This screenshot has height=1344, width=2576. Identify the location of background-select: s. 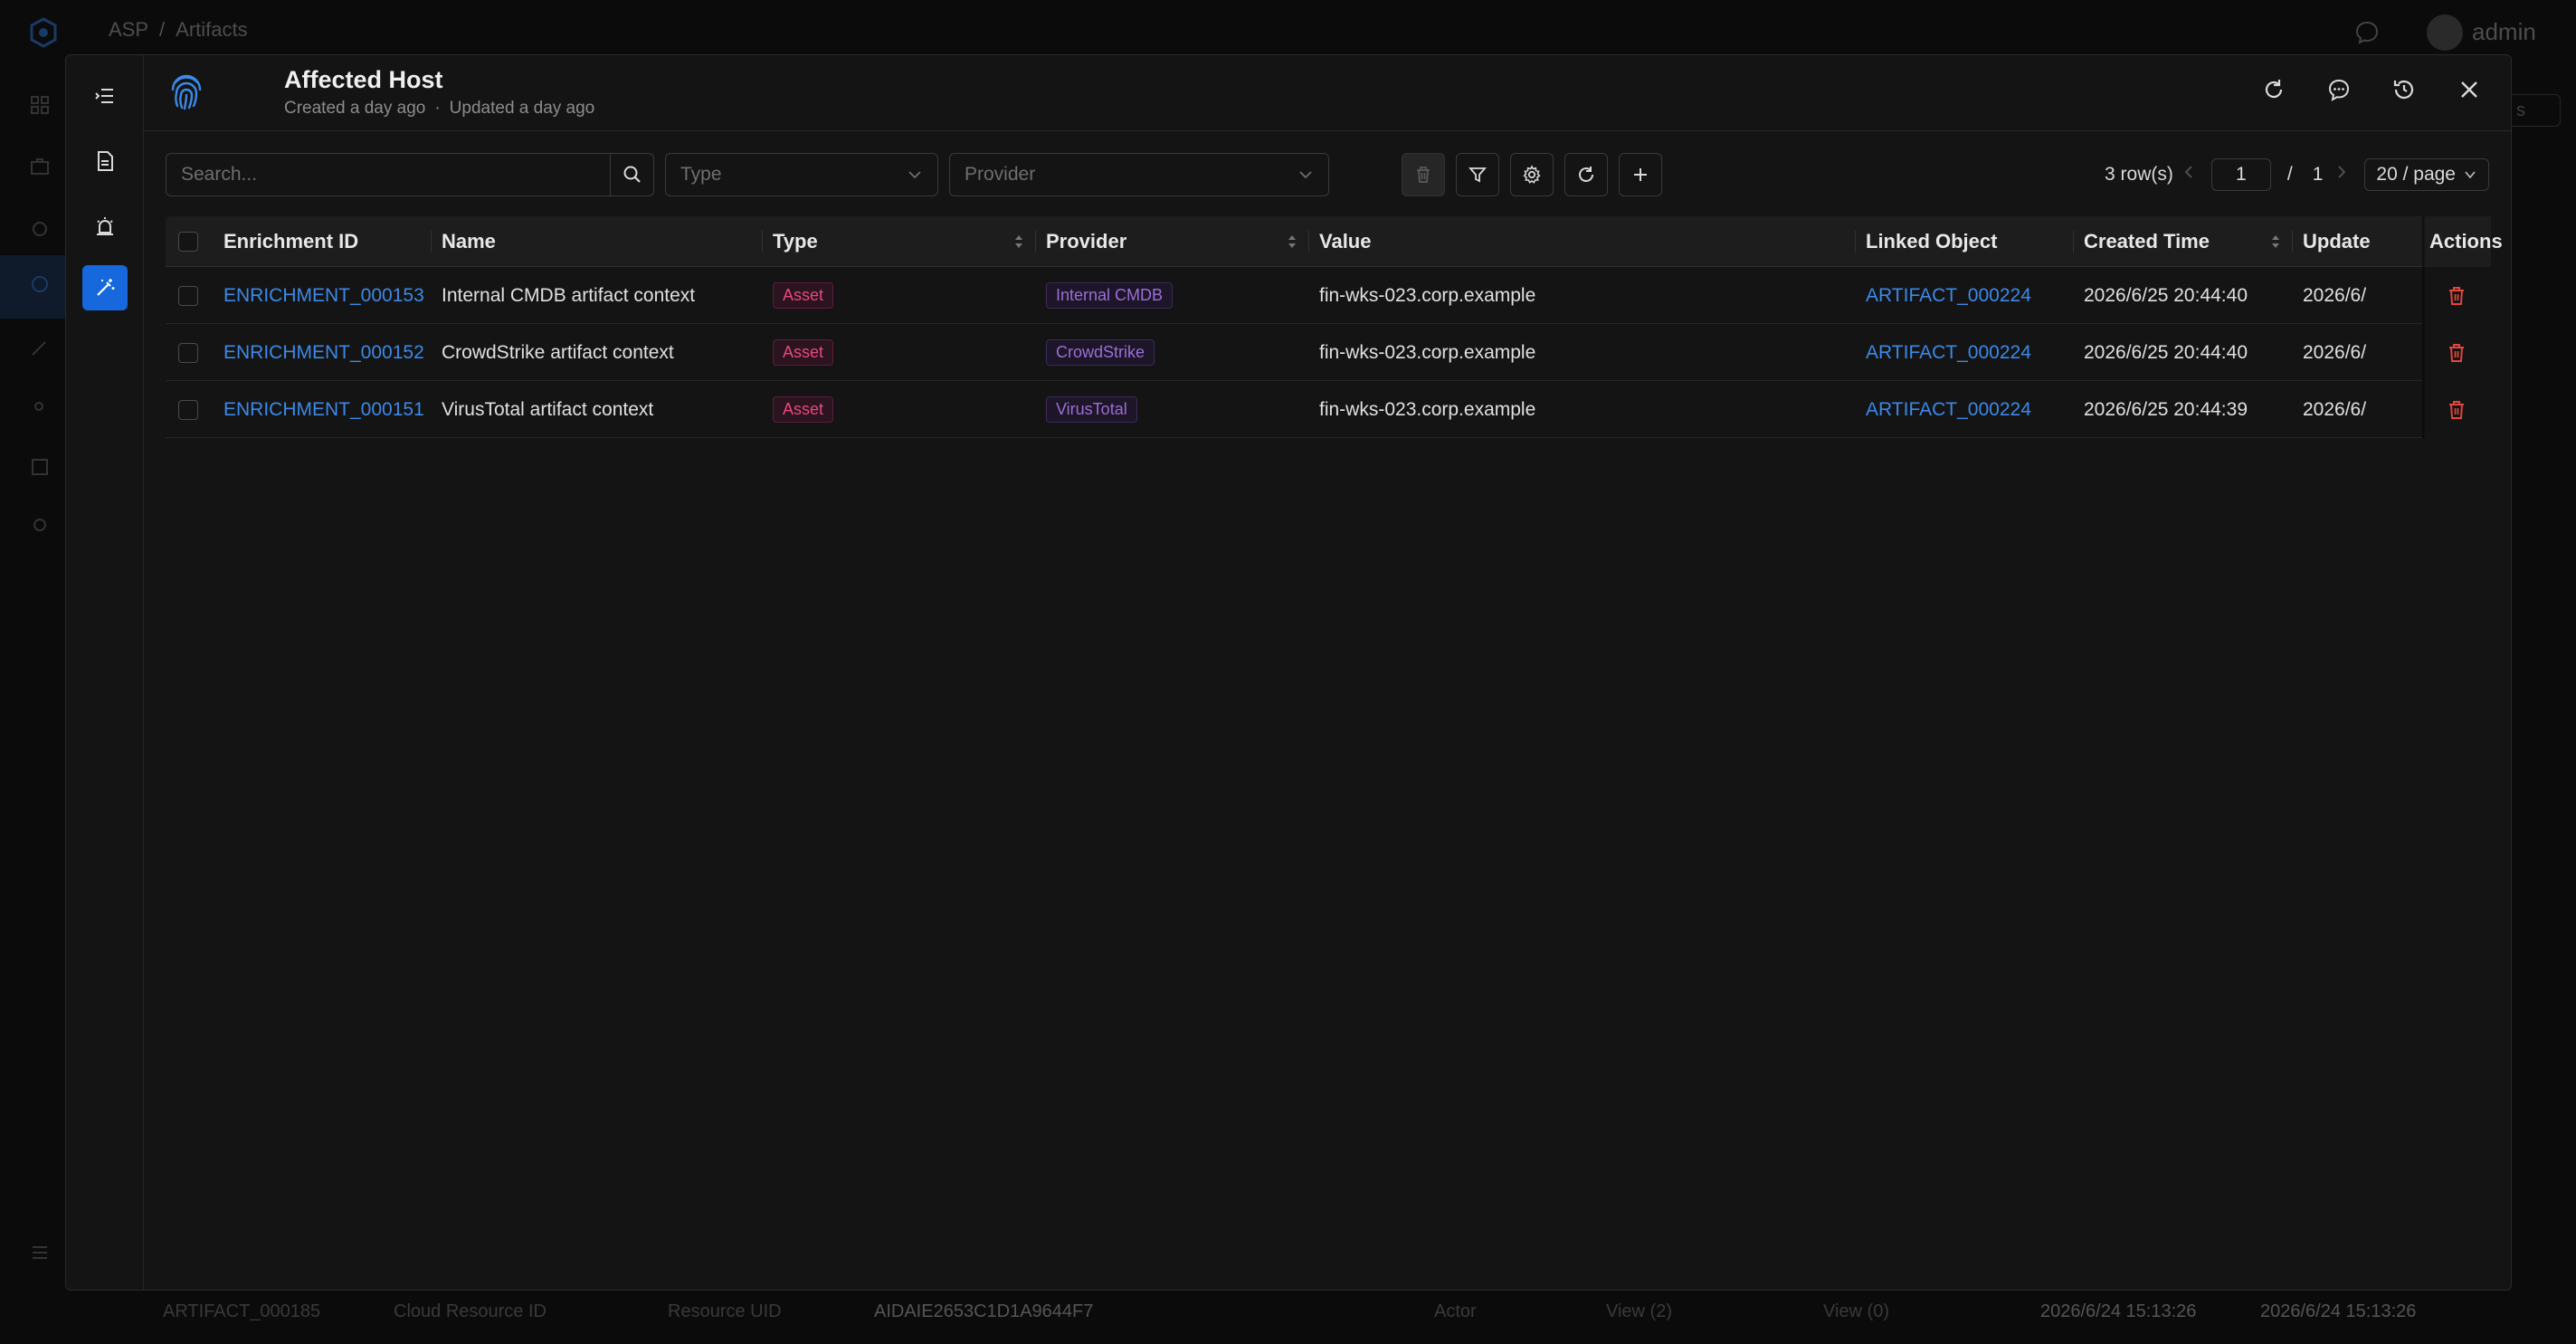
(2533, 110).